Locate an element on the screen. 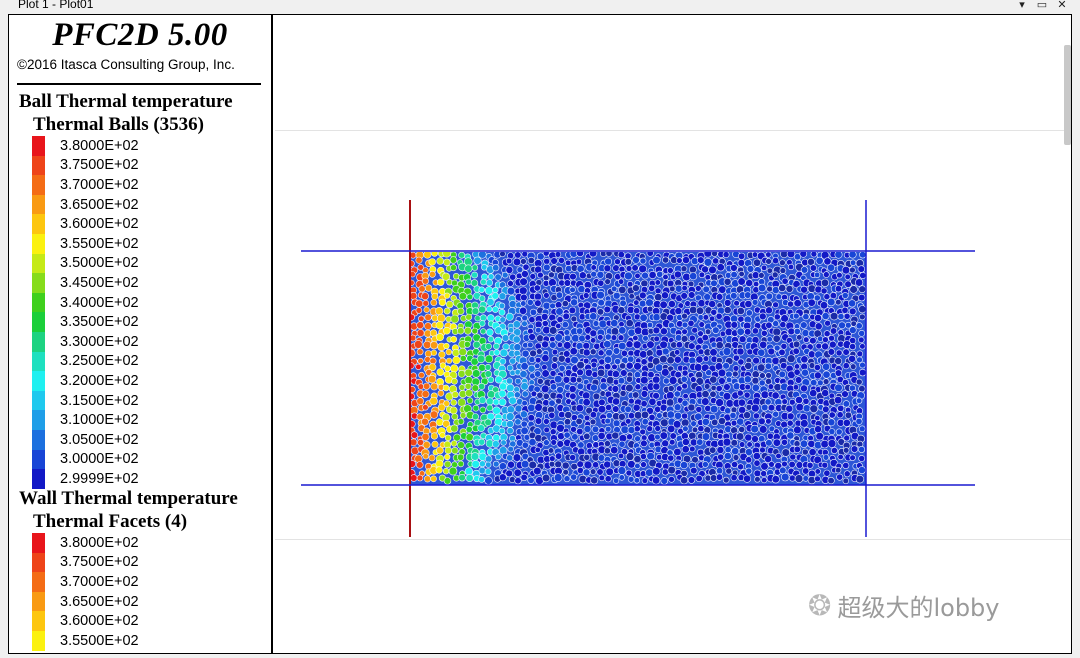 The height and width of the screenshot is (658, 1080). menu-dropdown-icon: ▾ is located at coordinates (1022, 5).